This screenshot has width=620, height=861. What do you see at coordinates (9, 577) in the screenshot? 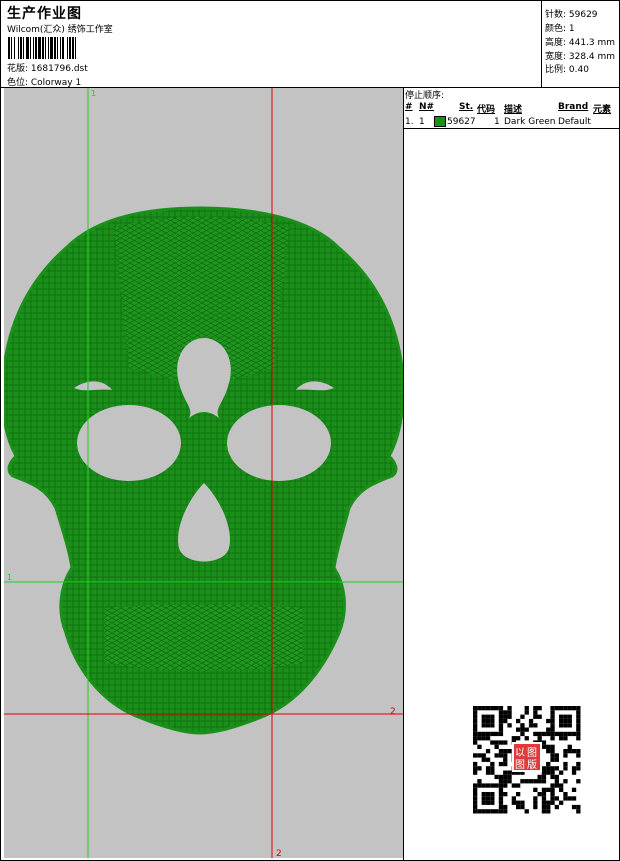
I see `green-left-label: 1` at bounding box center [9, 577].